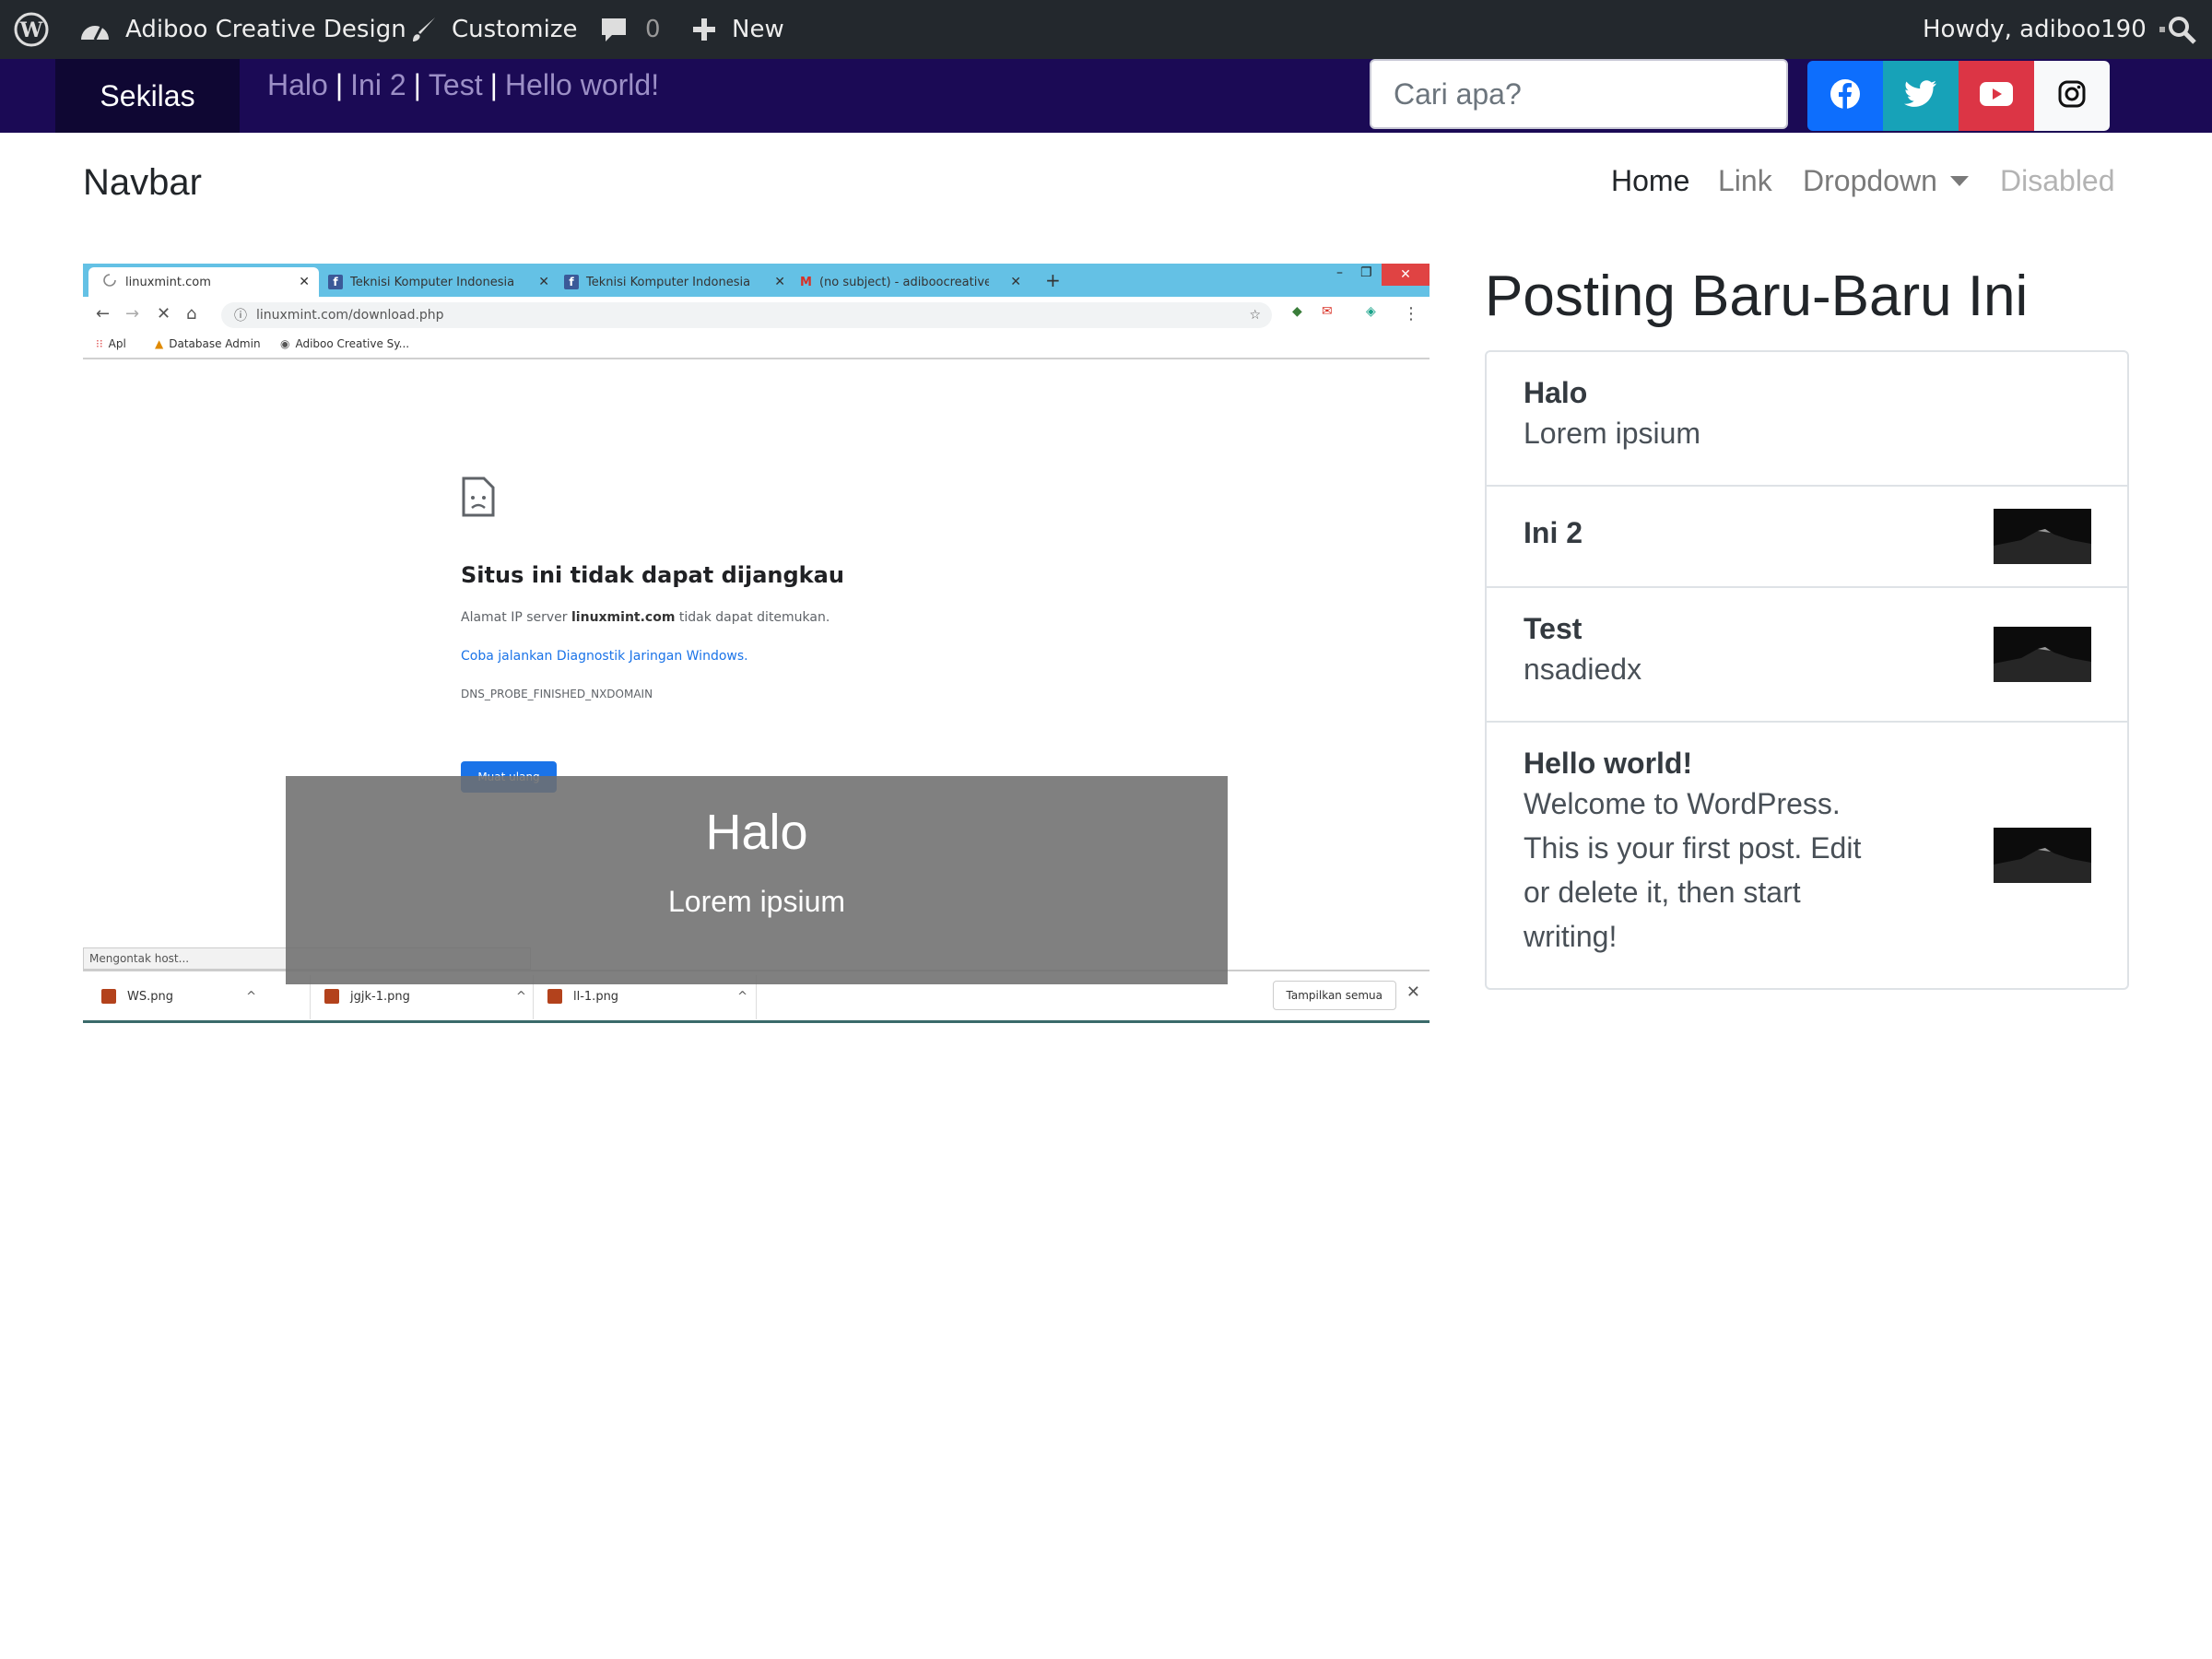 The width and height of the screenshot is (2212, 1659). Describe the element at coordinates (99, 343) in the screenshot. I see `apps-grid-icon: ⁝⁝` at that location.